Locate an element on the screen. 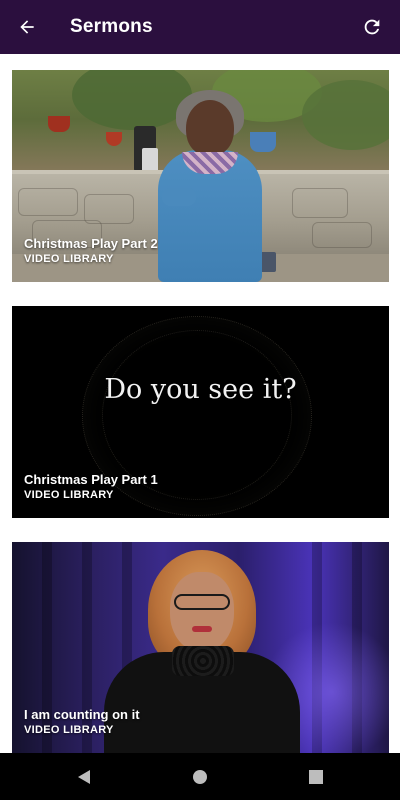 The height and width of the screenshot is (800, 400). nav-home-circle-icon is located at coordinates (200, 776).